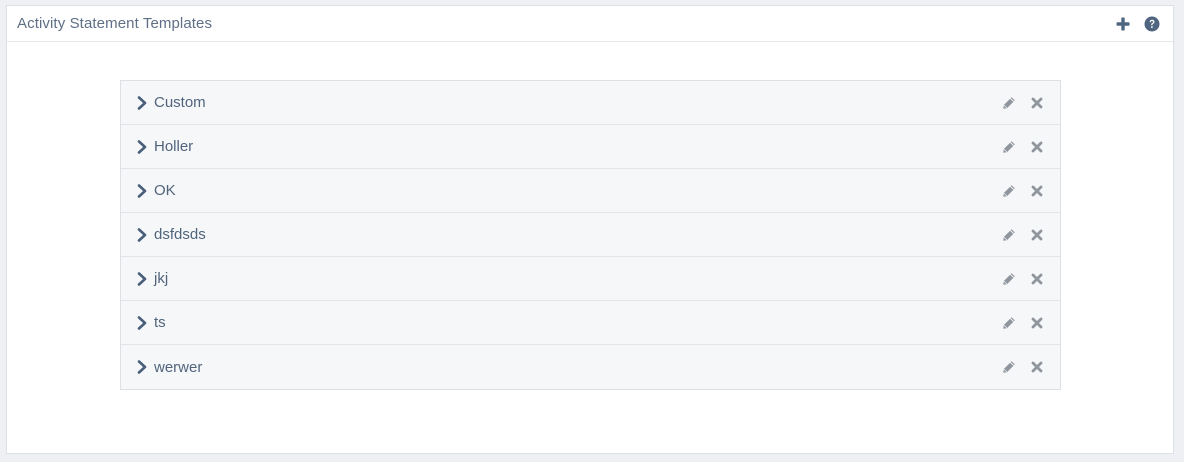  I want to click on panel-title: Activity Statement Templates, so click(115, 23).